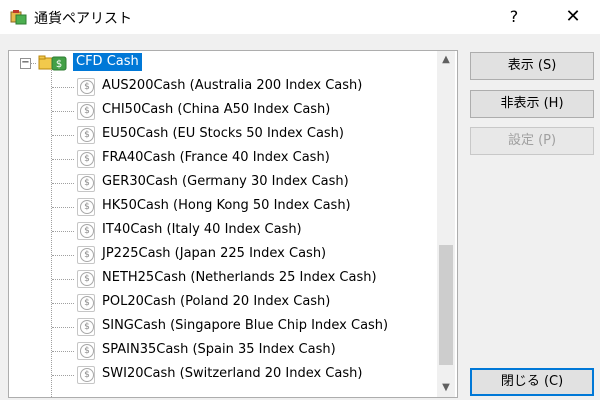 The width and height of the screenshot is (600, 400). I want to click on list-item: $ HK50Cash (Hong Kong 50 Index Cash), so click(219, 207).